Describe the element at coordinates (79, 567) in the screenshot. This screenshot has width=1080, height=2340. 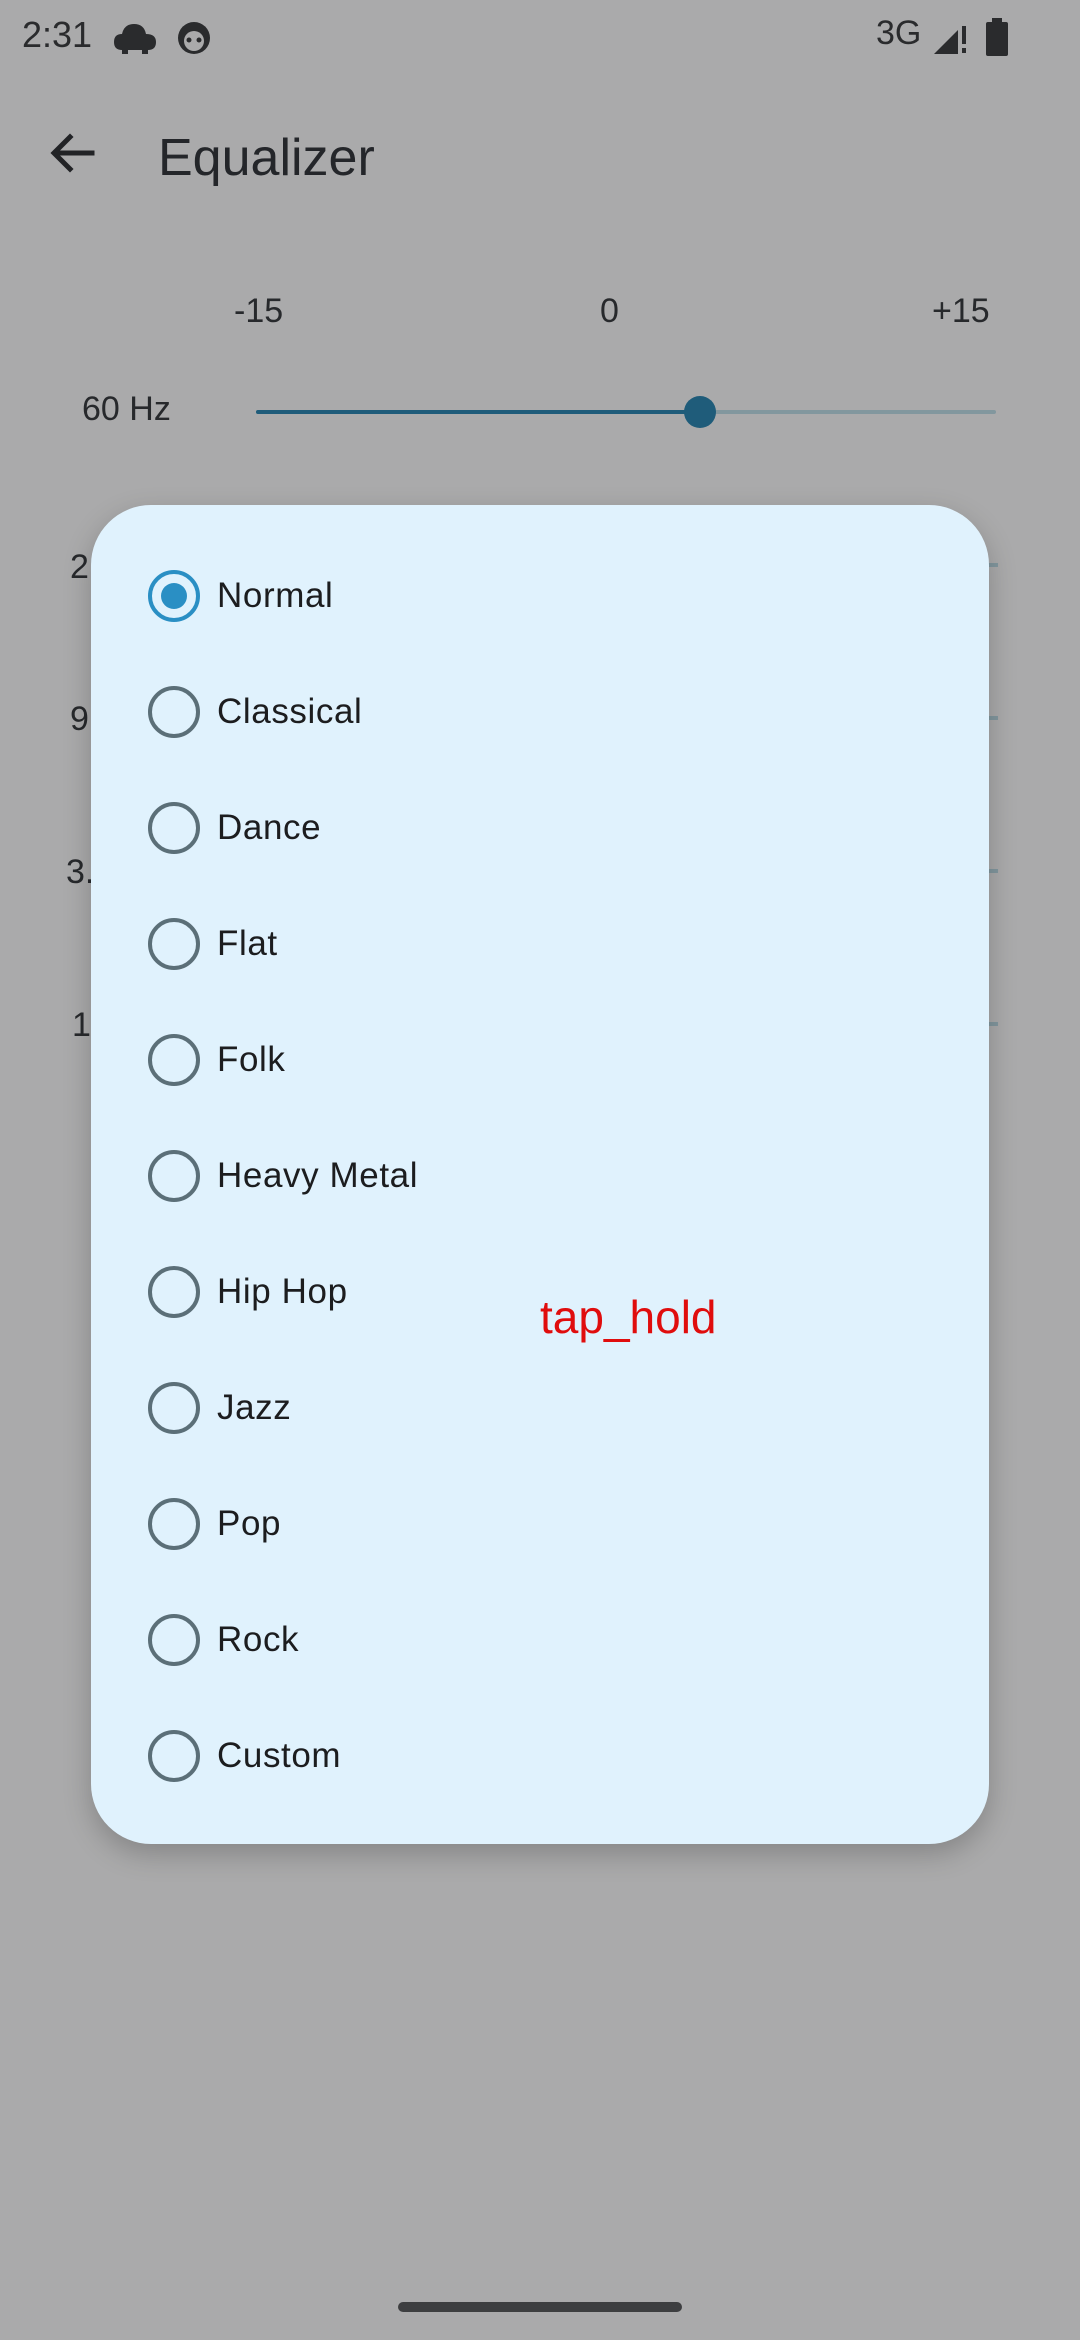
I see `band-label-partial: 2` at that location.